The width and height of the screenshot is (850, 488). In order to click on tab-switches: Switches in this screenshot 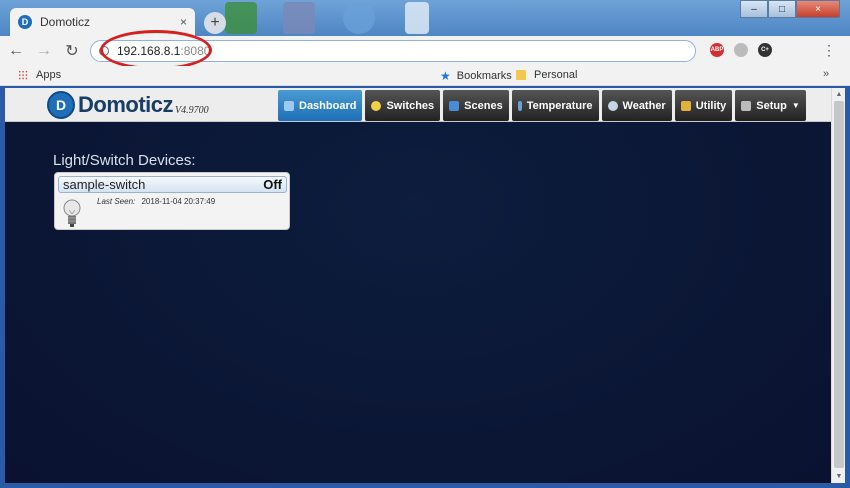, I will do `click(403, 105)`.